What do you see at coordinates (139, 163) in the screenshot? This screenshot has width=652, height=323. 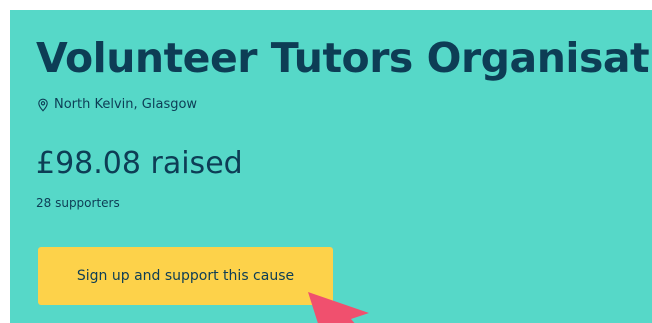 I see `amount-raised: £98.08 raised` at bounding box center [139, 163].